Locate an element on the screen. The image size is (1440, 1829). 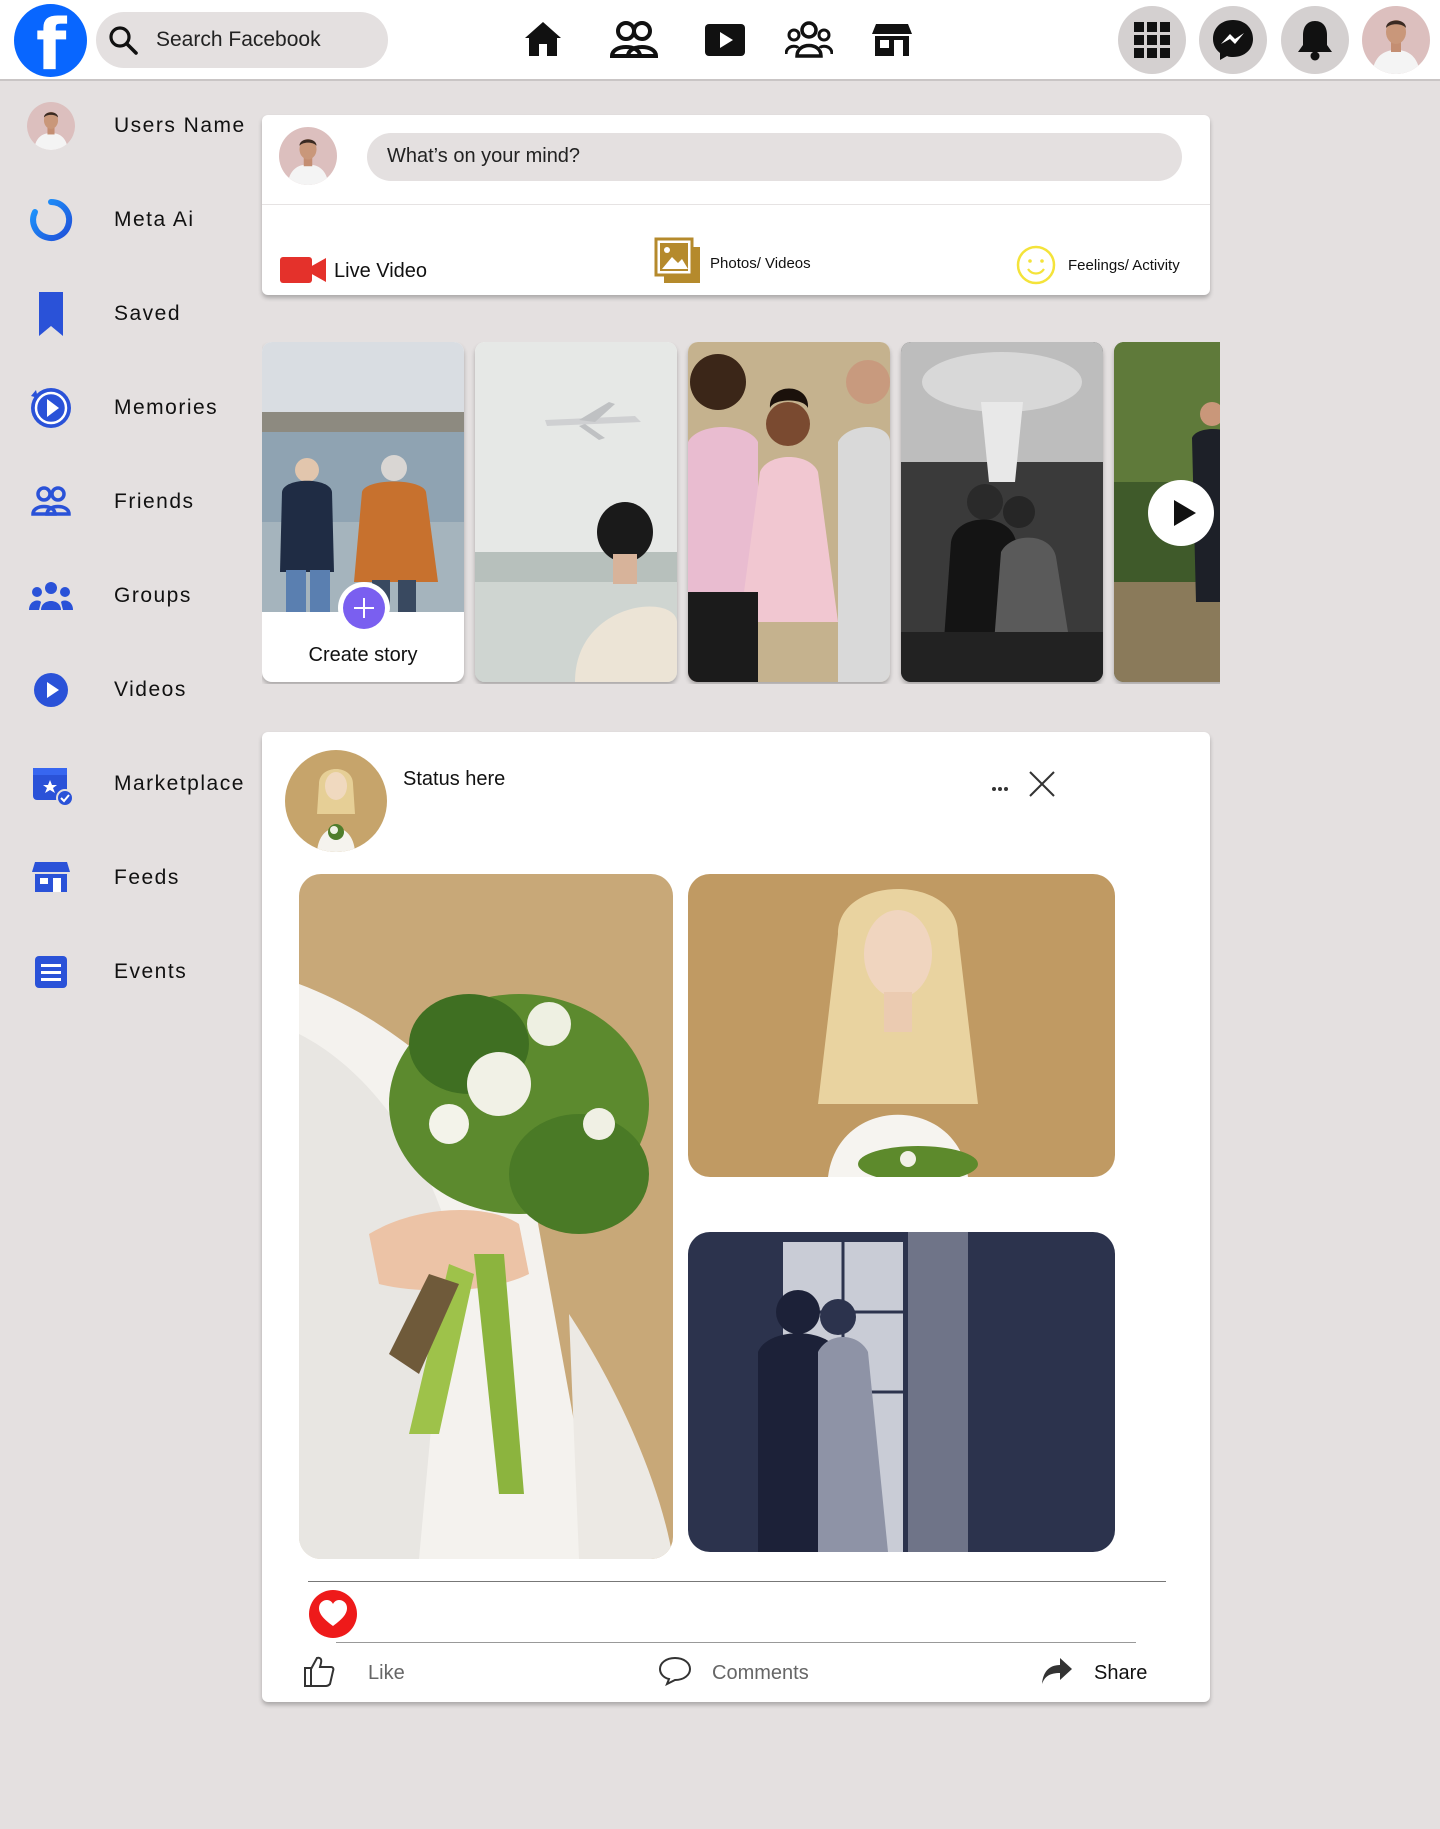
sidebar-item-label: Friends is located at coordinates (154, 501).